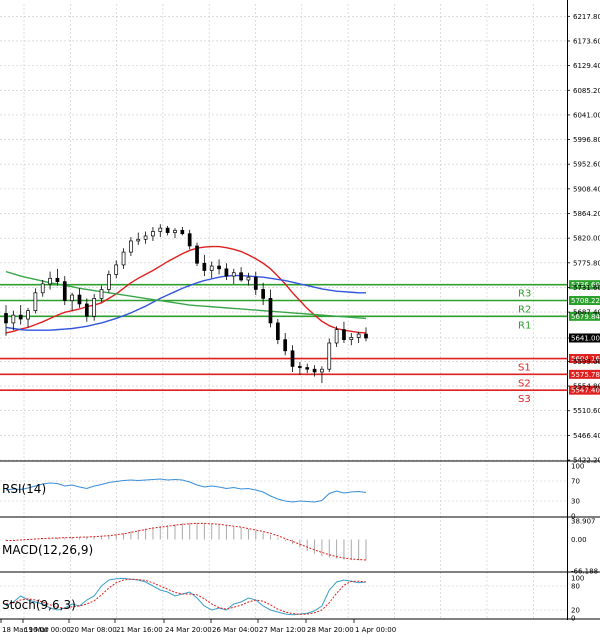  What do you see at coordinates (586, 362) in the screenshot?
I see `price-tick-label: 5599.00` at bounding box center [586, 362].